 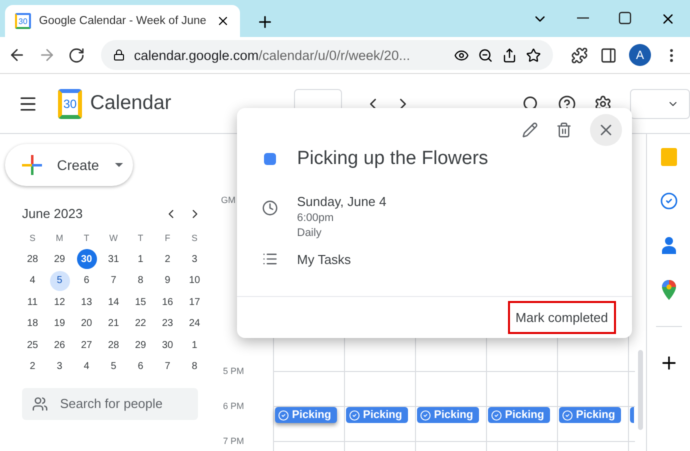 I want to click on bookmark-star-icon, so click(x=533, y=55).